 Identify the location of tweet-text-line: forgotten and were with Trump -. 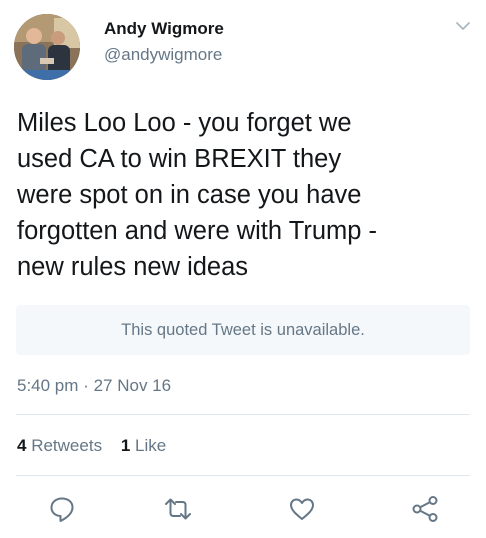
(197, 231).